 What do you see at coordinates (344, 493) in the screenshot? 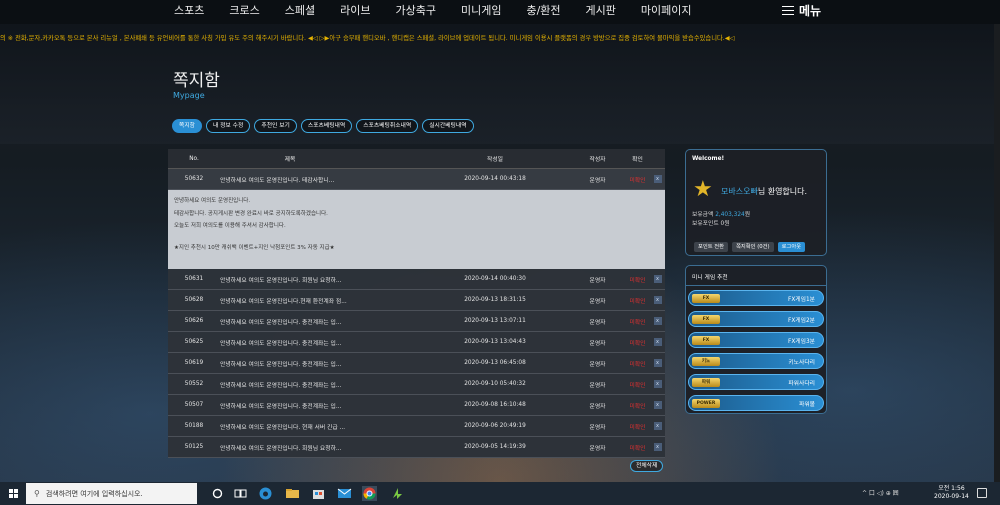
I see `mail-icon` at bounding box center [344, 493].